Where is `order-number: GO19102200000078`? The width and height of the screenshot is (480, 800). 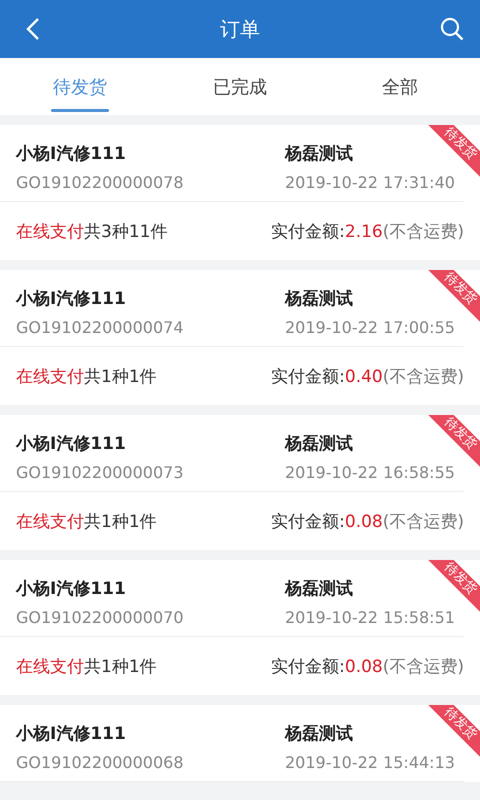 order-number: GO19102200000078 is located at coordinates (100, 182).